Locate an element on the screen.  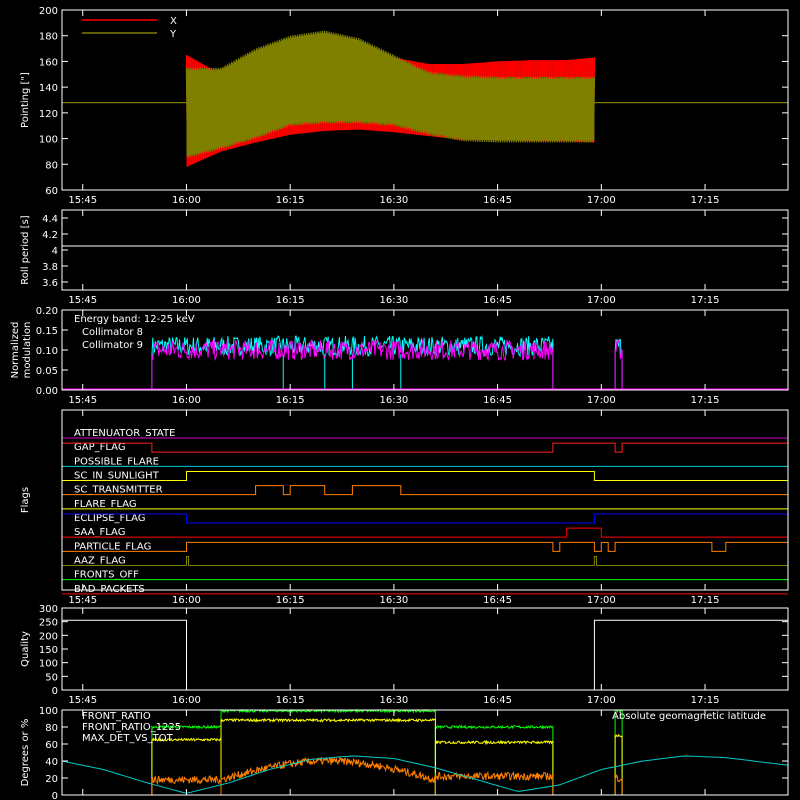
panel-1-ytick-label: 200 is located at coordinates (48, 11).